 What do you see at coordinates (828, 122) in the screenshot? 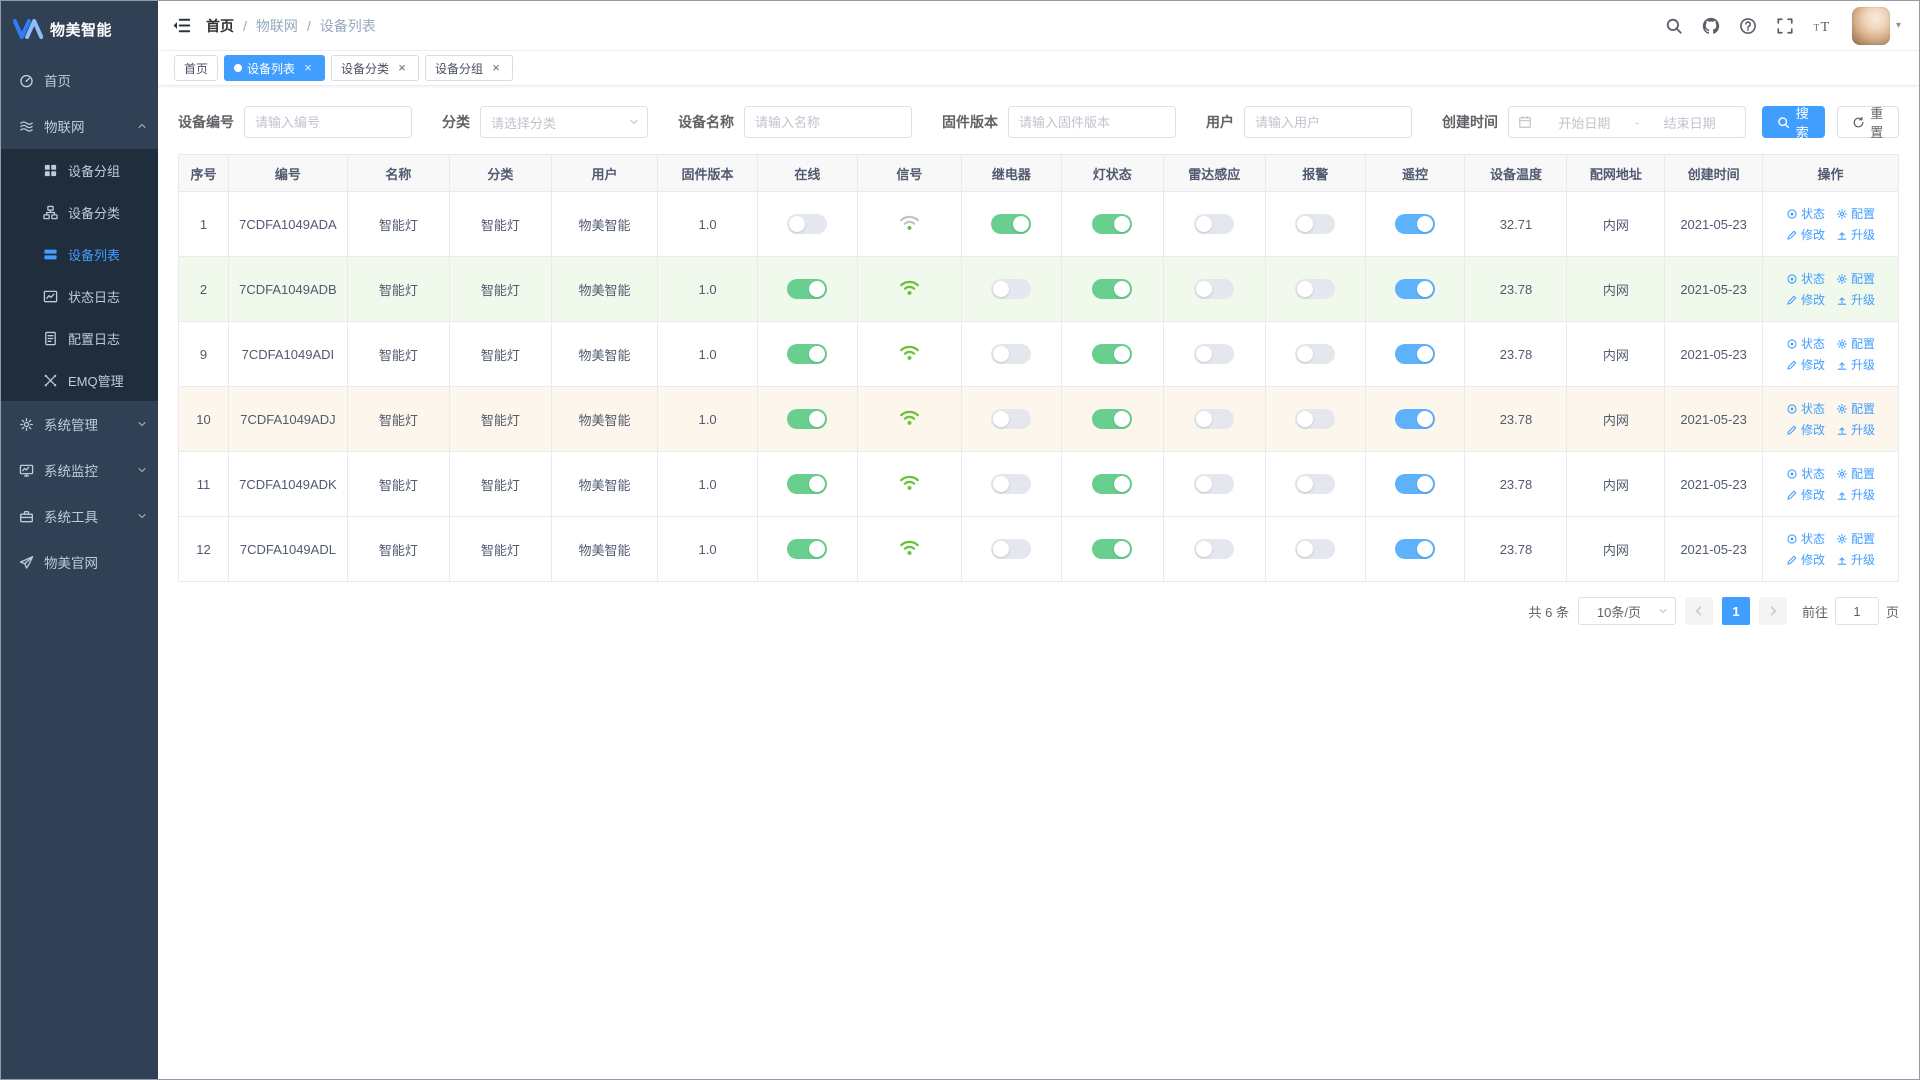
I see `device-name-input` at bounding box center [828, 122].